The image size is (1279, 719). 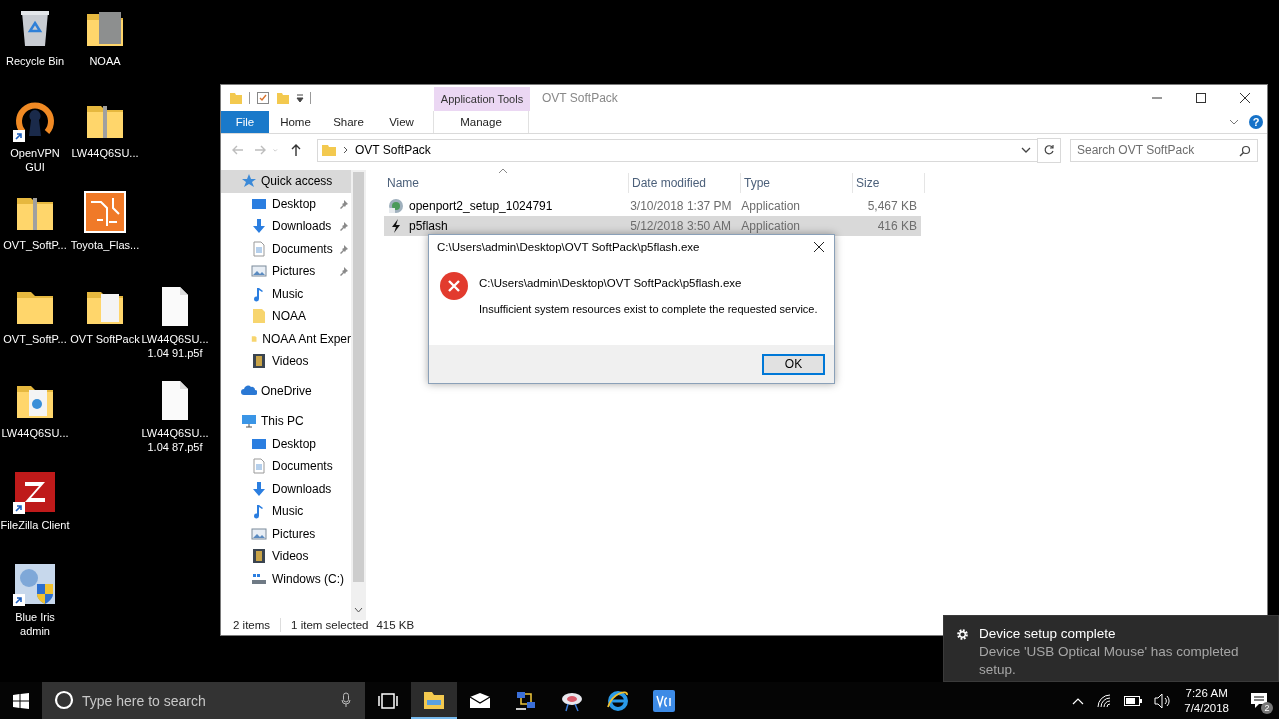 What do you see at coordinates (393, 150) in the screenshot?
I see `breadcrumb: OVT SoftPack` at bounding box center [393, 150].